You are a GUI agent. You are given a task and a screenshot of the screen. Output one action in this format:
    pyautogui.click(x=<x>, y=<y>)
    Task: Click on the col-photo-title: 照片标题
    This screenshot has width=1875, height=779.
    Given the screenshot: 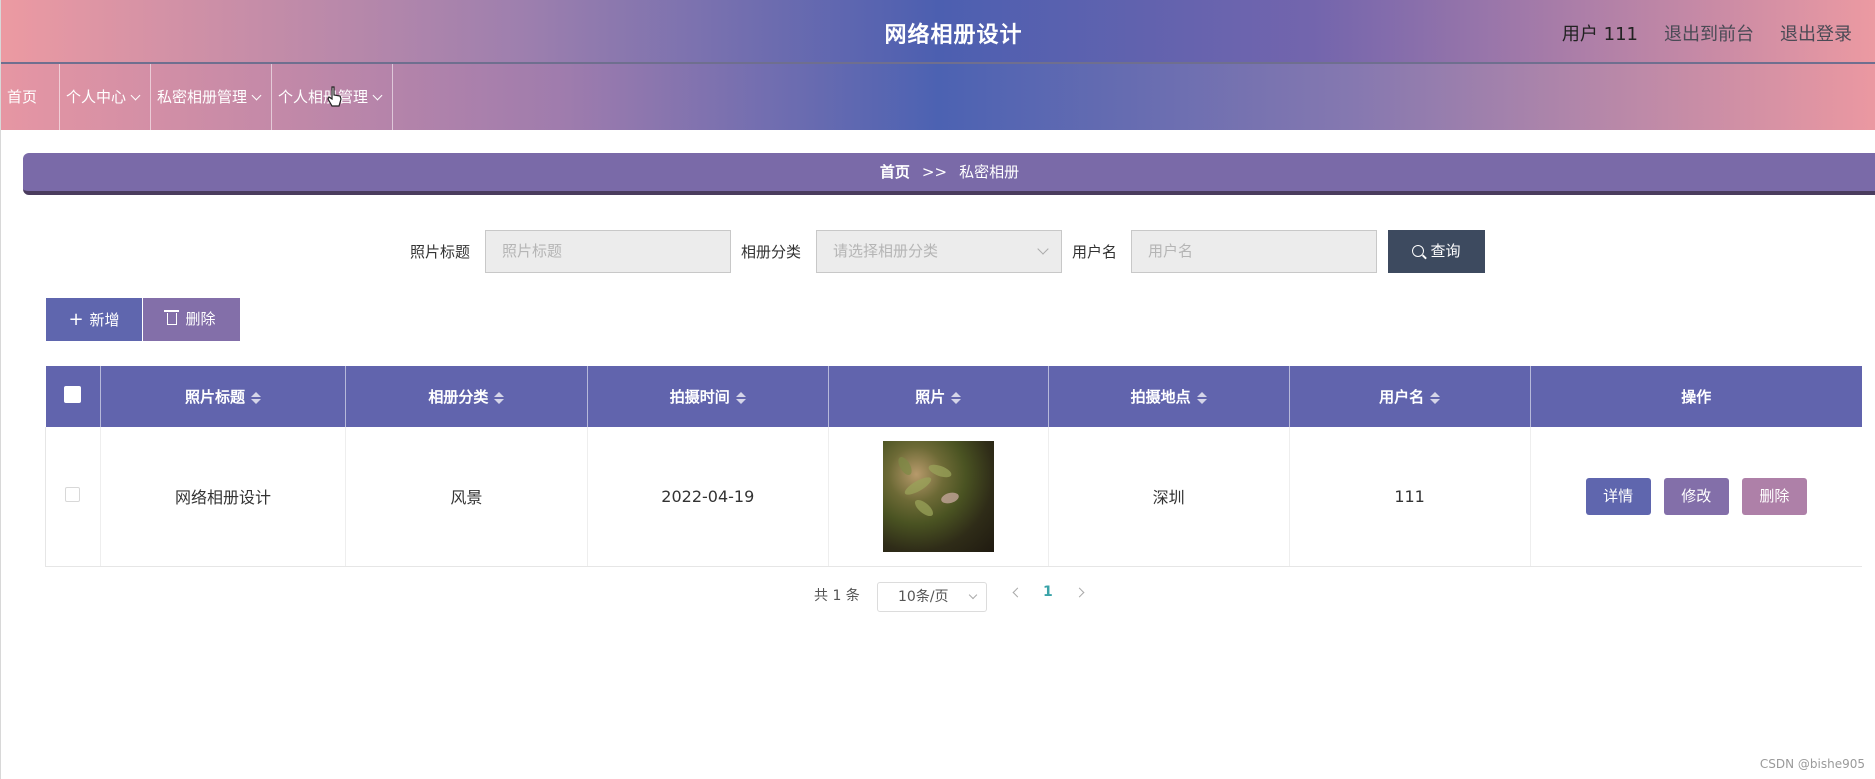 What is the action you would take?
    pyautogui.click(x=223, y=396)
    